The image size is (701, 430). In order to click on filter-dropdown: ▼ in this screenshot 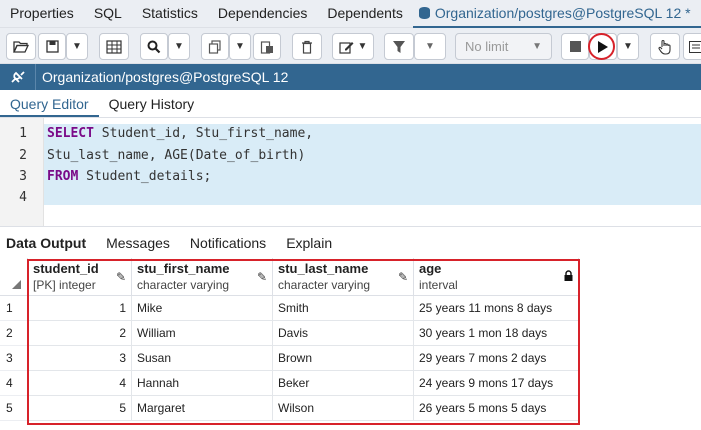, I will do `click(430, 46)`.